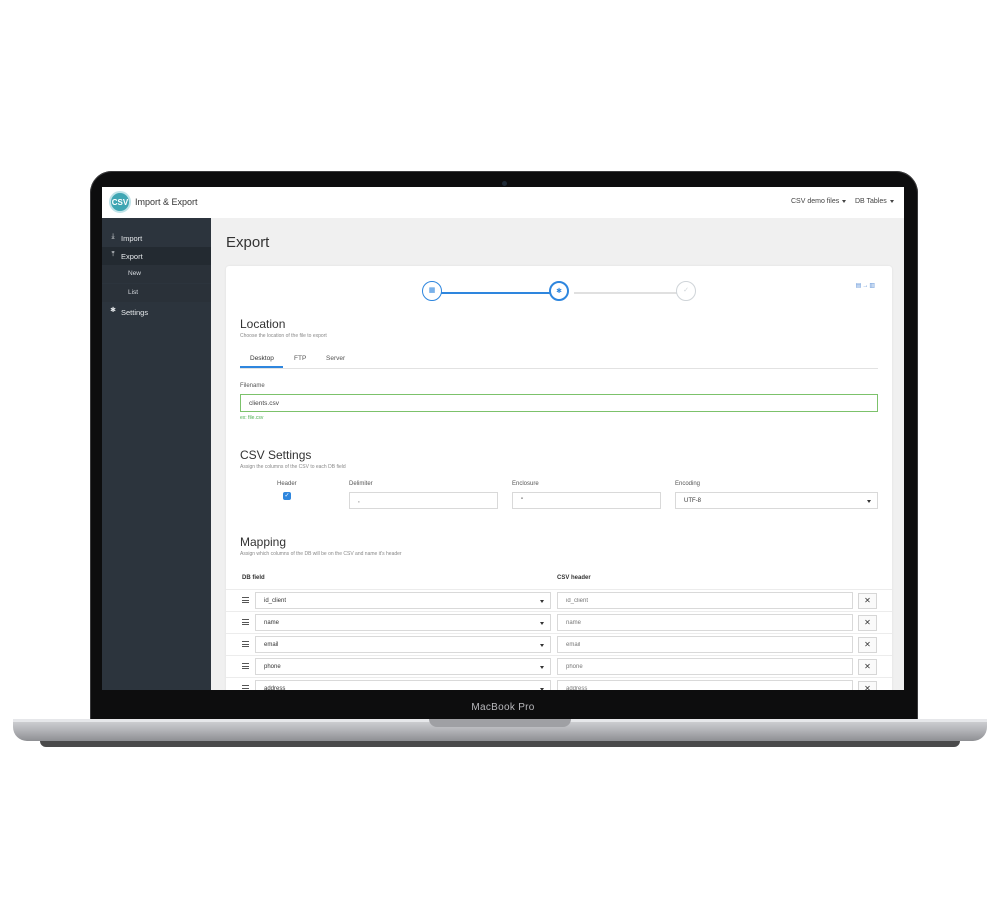  Describe the element at coordinates (253, 578) in the screenshot. I see `col-db-field: DB field` at that location.